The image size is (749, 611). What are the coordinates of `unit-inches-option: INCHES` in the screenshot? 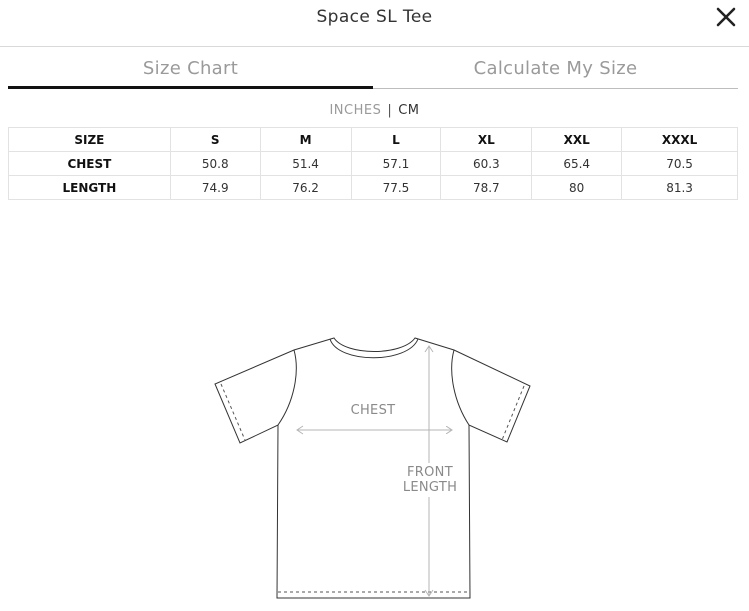 It's located at (355, 110).